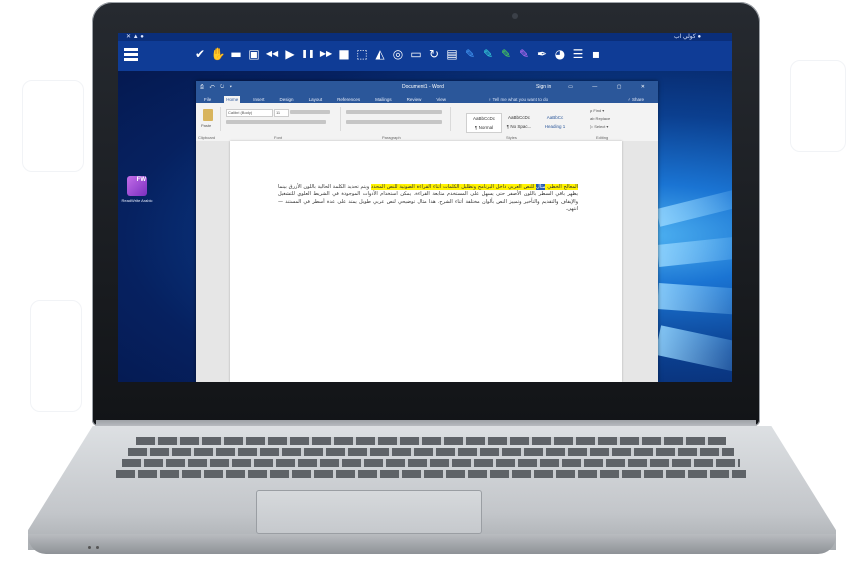  What do you see at coordinates (597, 110) in the screenshot?
I see `find-button: ρ Find ▾` at bounding box center [597, 110].